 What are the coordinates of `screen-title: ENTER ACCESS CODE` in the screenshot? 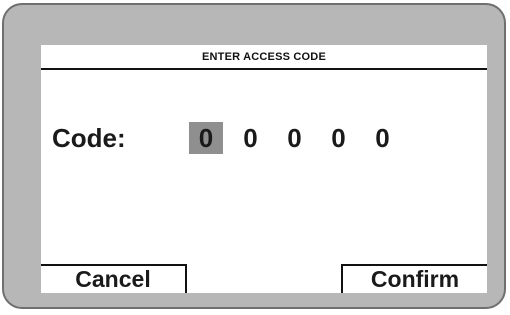 It's located at (264, 57).